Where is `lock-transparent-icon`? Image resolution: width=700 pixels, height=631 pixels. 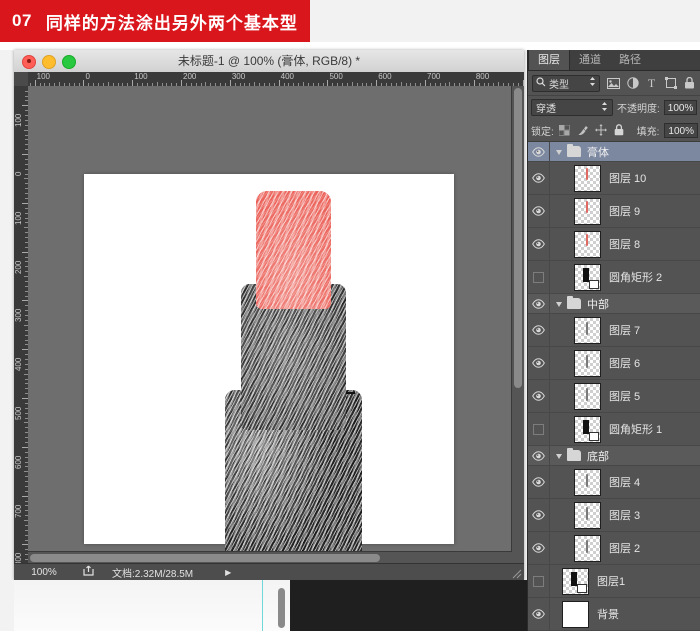 lock-transparent-icon is located at coordinates (565, 130).